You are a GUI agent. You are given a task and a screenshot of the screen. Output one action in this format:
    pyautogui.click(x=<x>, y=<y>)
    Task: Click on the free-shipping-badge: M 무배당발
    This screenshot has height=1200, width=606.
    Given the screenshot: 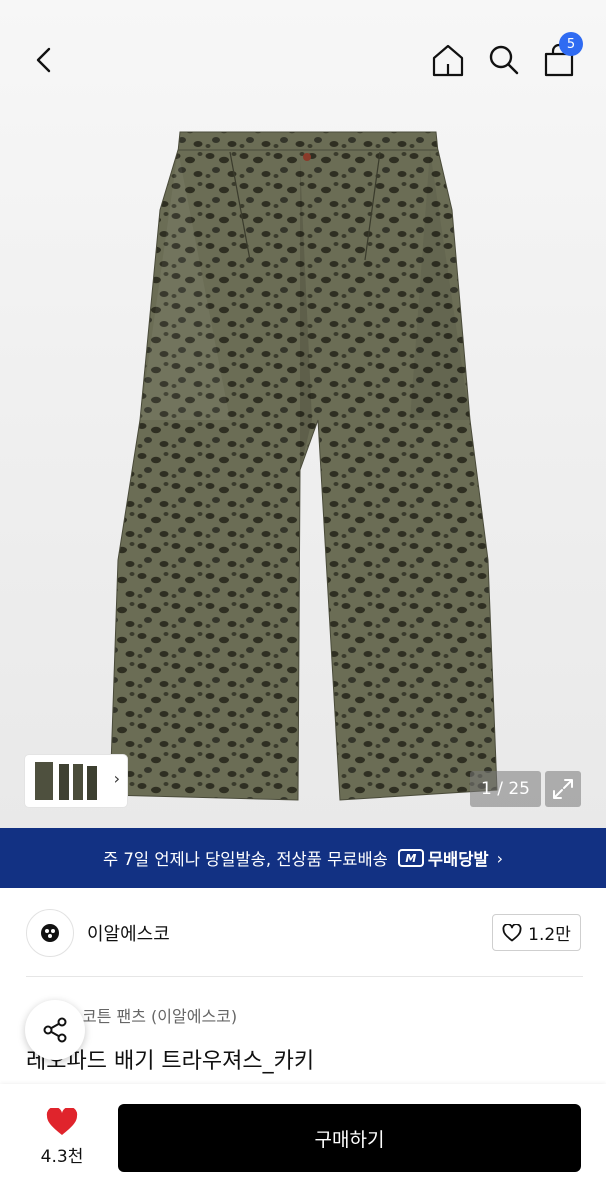 What is the action you would take?
    pyautogui.click(x=443, y=858)
    